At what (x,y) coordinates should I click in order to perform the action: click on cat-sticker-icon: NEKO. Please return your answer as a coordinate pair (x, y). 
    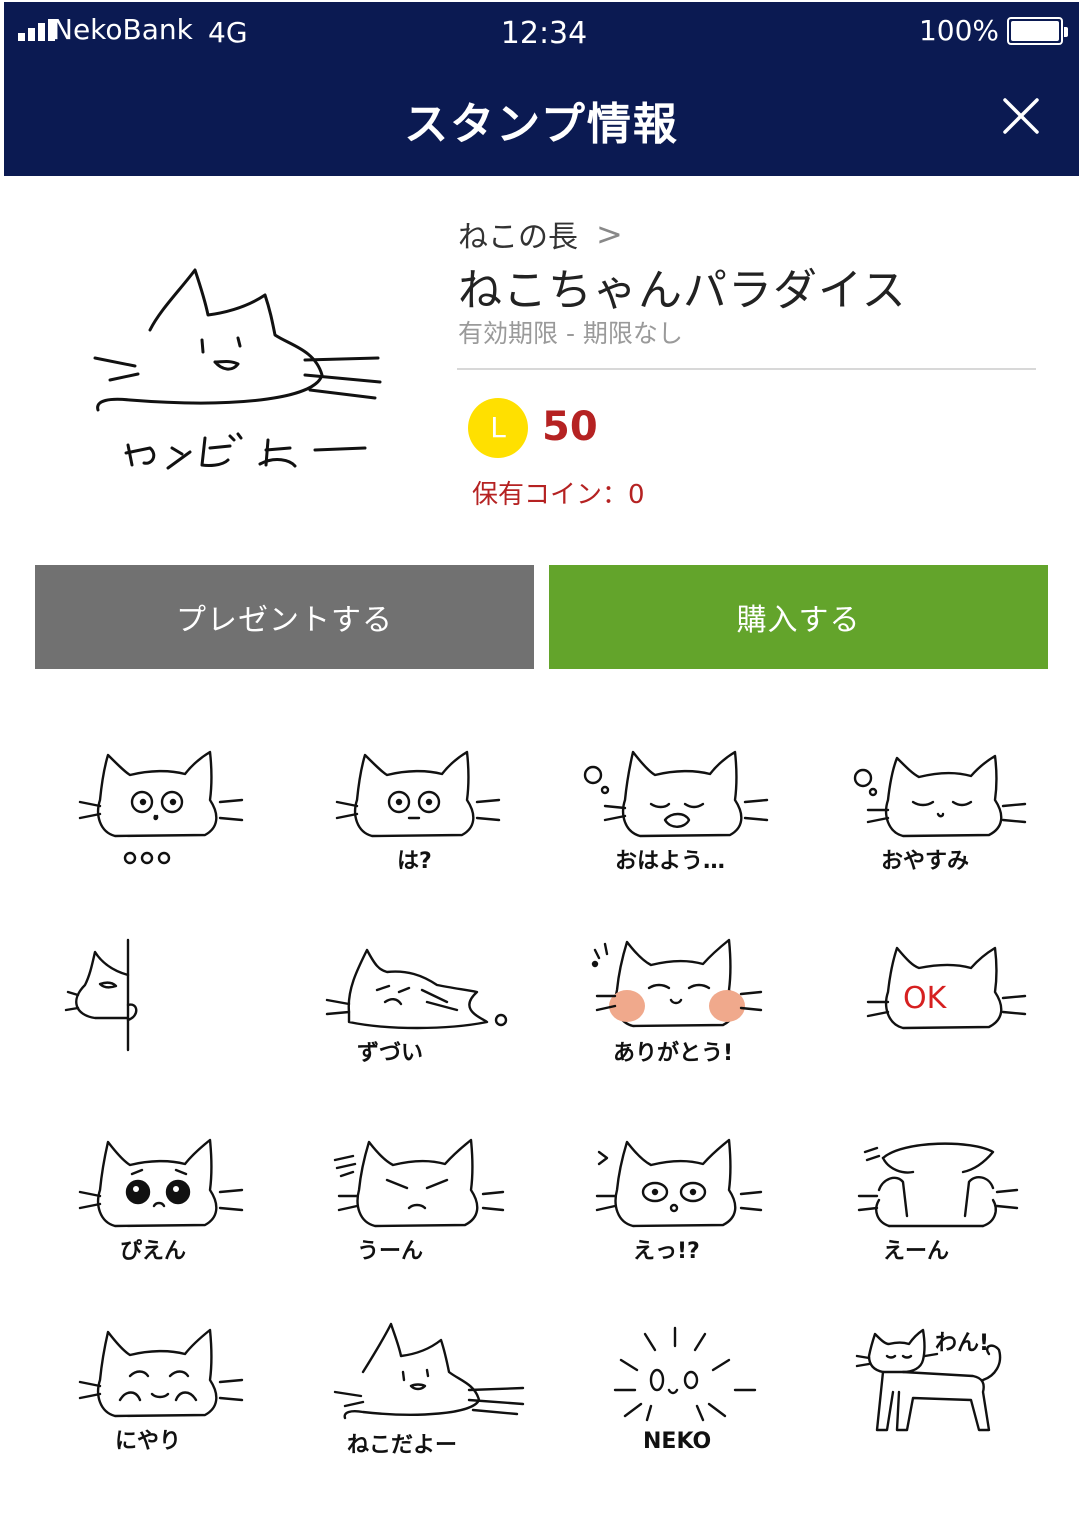
    Looking at the image, I should click on (685, 1390).